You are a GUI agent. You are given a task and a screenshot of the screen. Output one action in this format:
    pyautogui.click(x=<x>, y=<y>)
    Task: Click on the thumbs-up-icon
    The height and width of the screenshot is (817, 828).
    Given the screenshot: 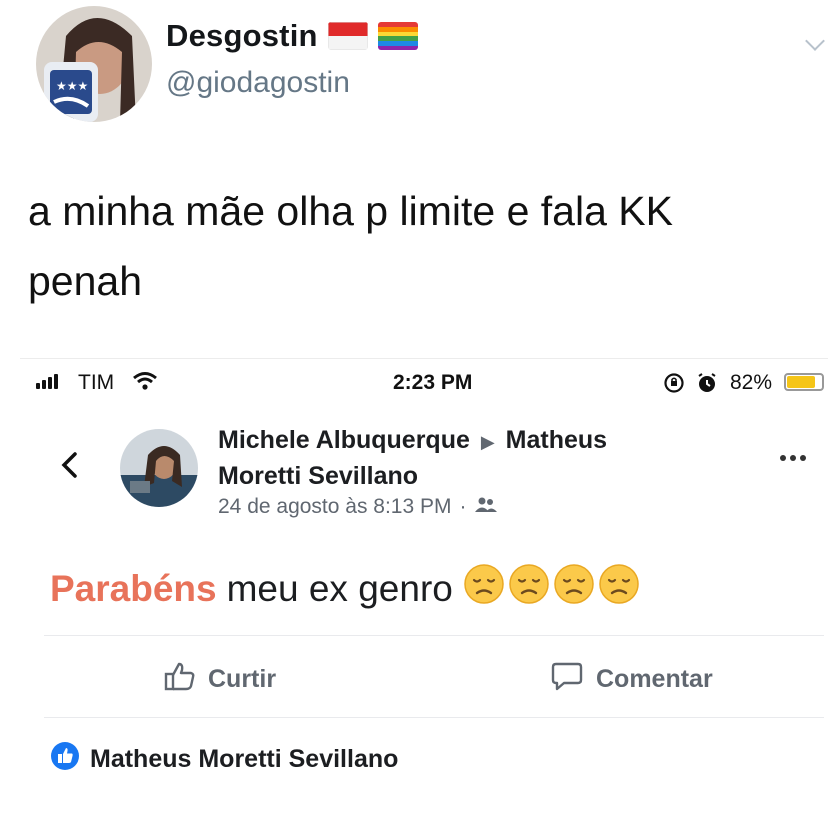 What is the action you would take?
    pyautogui.click(x=180, y=679)
    